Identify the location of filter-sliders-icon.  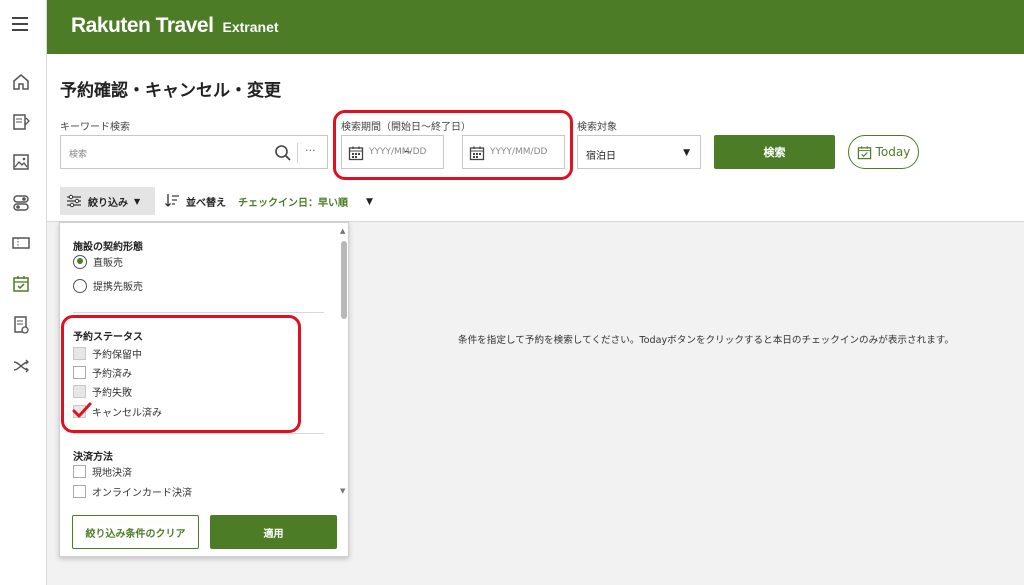
(74, 201).